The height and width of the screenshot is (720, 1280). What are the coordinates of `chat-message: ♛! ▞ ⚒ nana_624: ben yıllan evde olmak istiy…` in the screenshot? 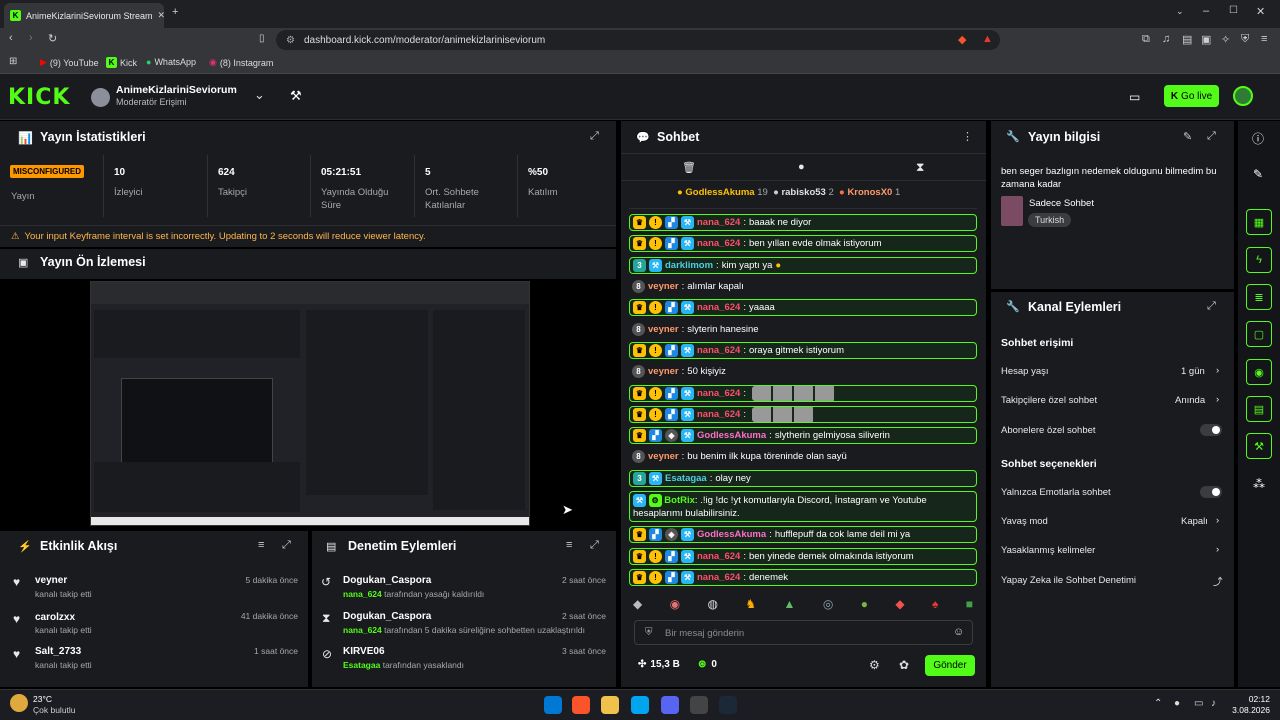 It's located at (803, 243).